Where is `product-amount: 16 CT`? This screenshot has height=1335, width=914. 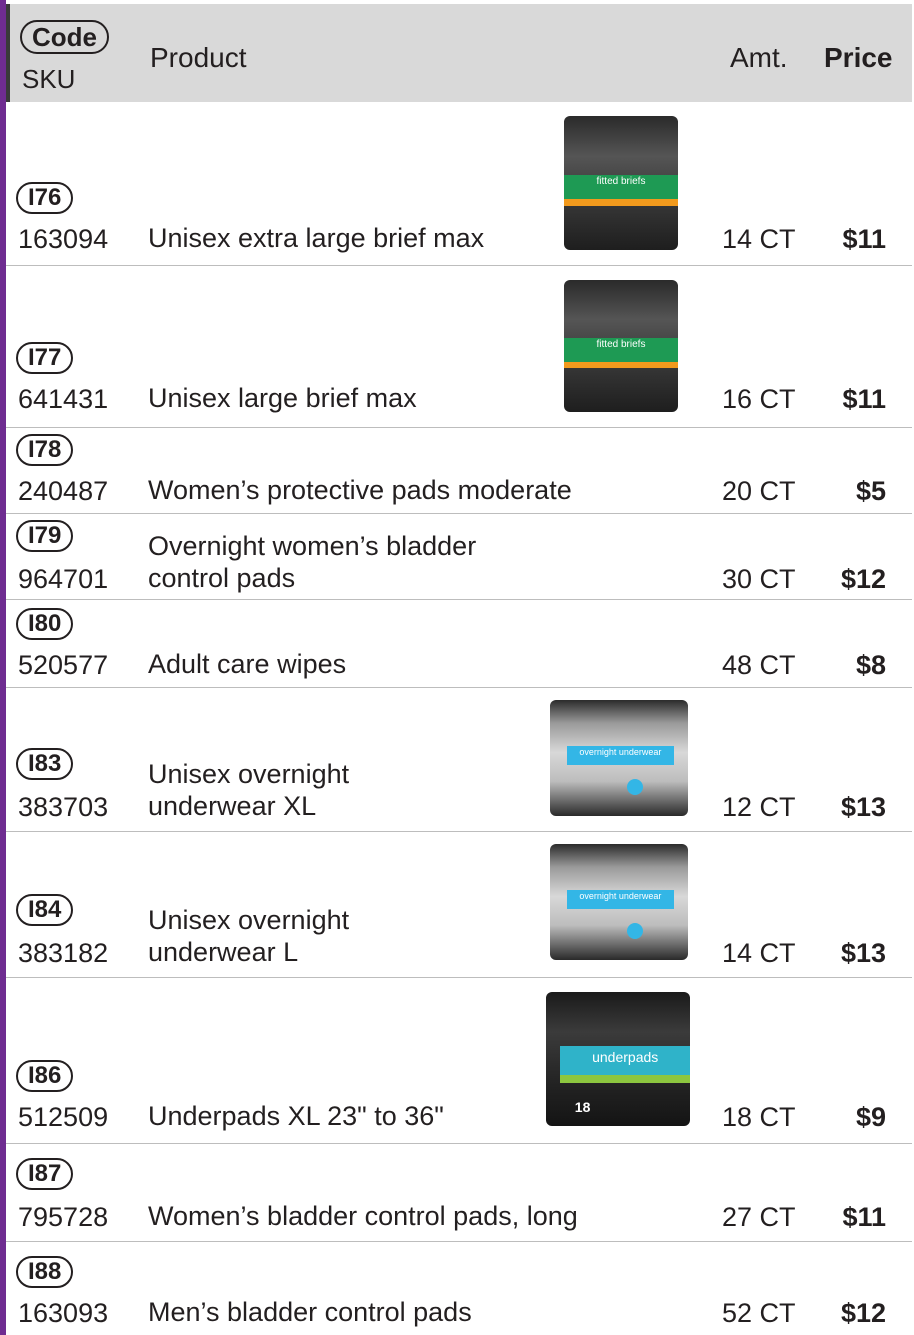
product-amount: 16 CT is located at coordinates (759, 399).